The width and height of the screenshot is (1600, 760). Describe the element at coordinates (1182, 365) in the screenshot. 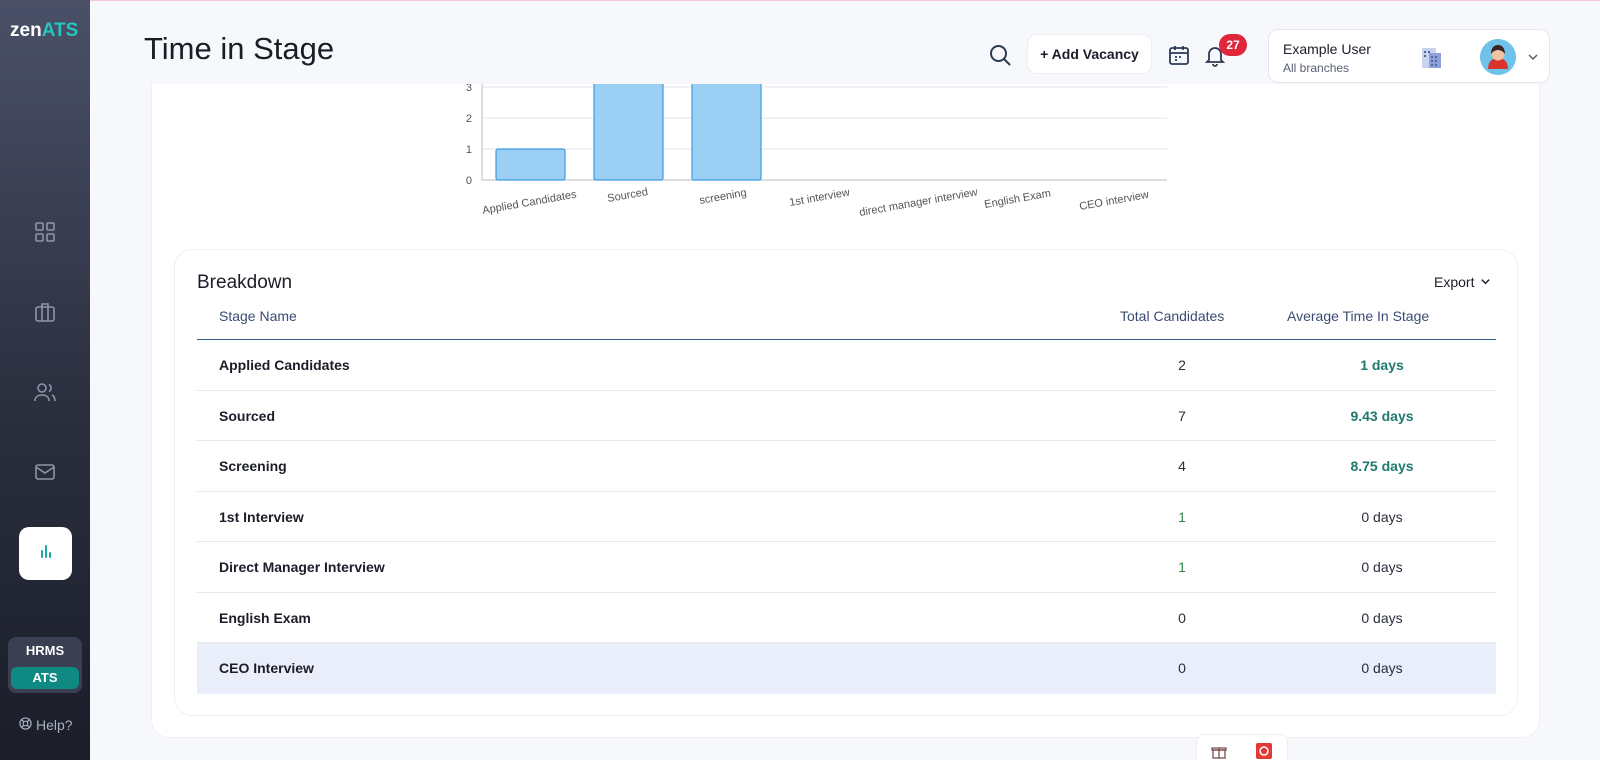

I see `total-candidates-cell: 2` at that location.